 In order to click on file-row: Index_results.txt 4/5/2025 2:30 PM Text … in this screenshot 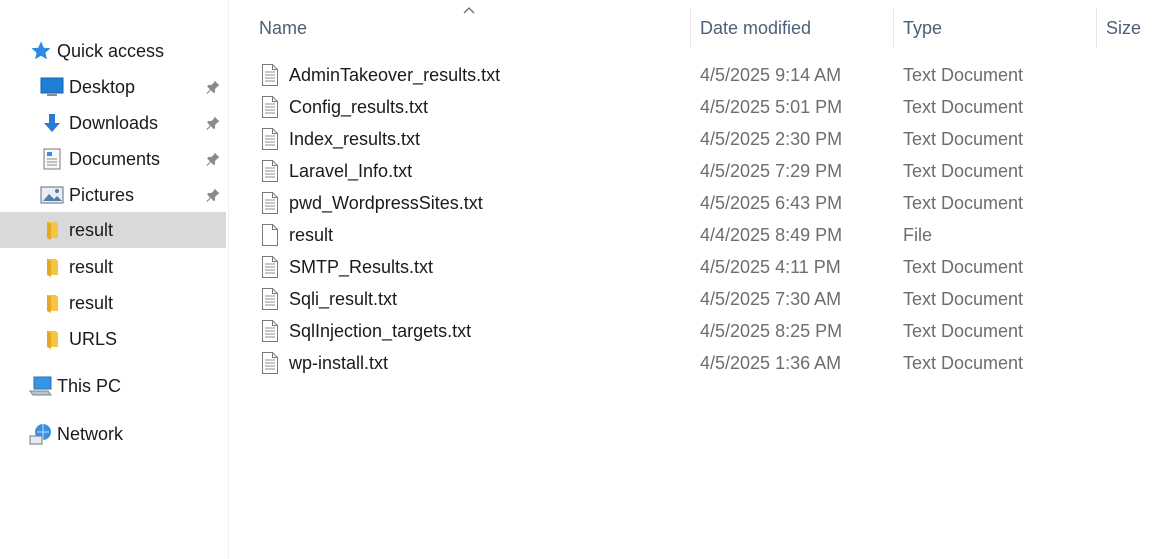, I will do `click(707, 139)`.